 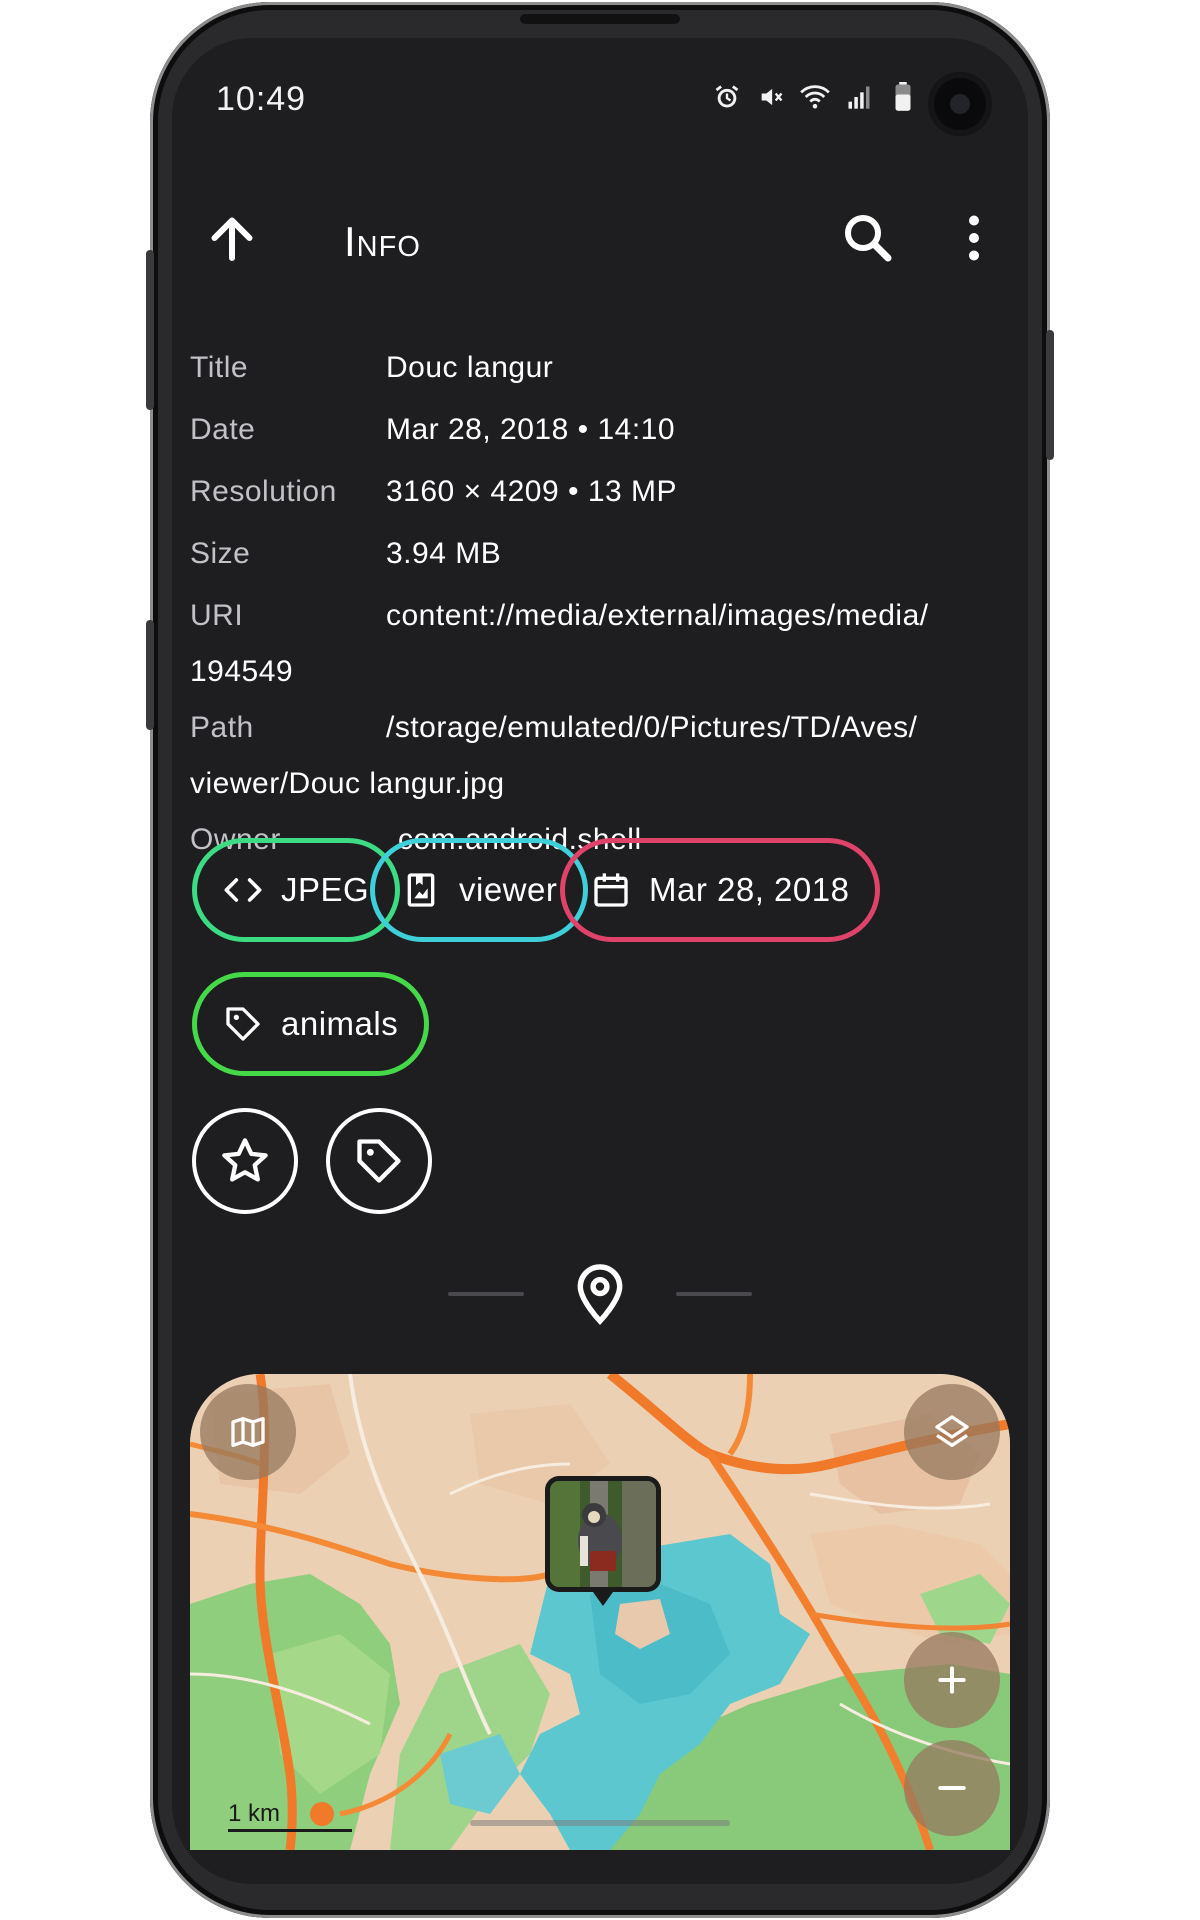 I want to click on zoom-in-icon, so click(x=952, y=1680).